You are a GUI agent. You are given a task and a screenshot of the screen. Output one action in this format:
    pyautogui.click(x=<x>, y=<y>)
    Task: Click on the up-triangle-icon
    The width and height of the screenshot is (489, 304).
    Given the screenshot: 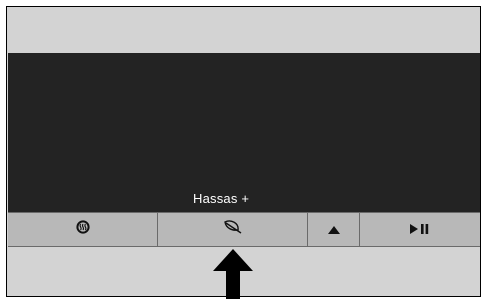 What is the action you would take?
    pyautogui.click(x=333, y=230)
    